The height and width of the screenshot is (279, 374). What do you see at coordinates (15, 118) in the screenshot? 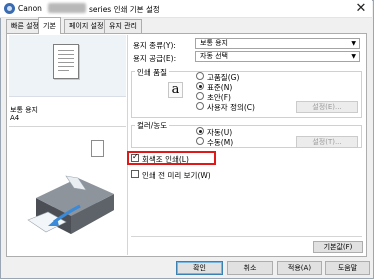
I see `preview-paper-size: A4` at bounding box center [15, 118].